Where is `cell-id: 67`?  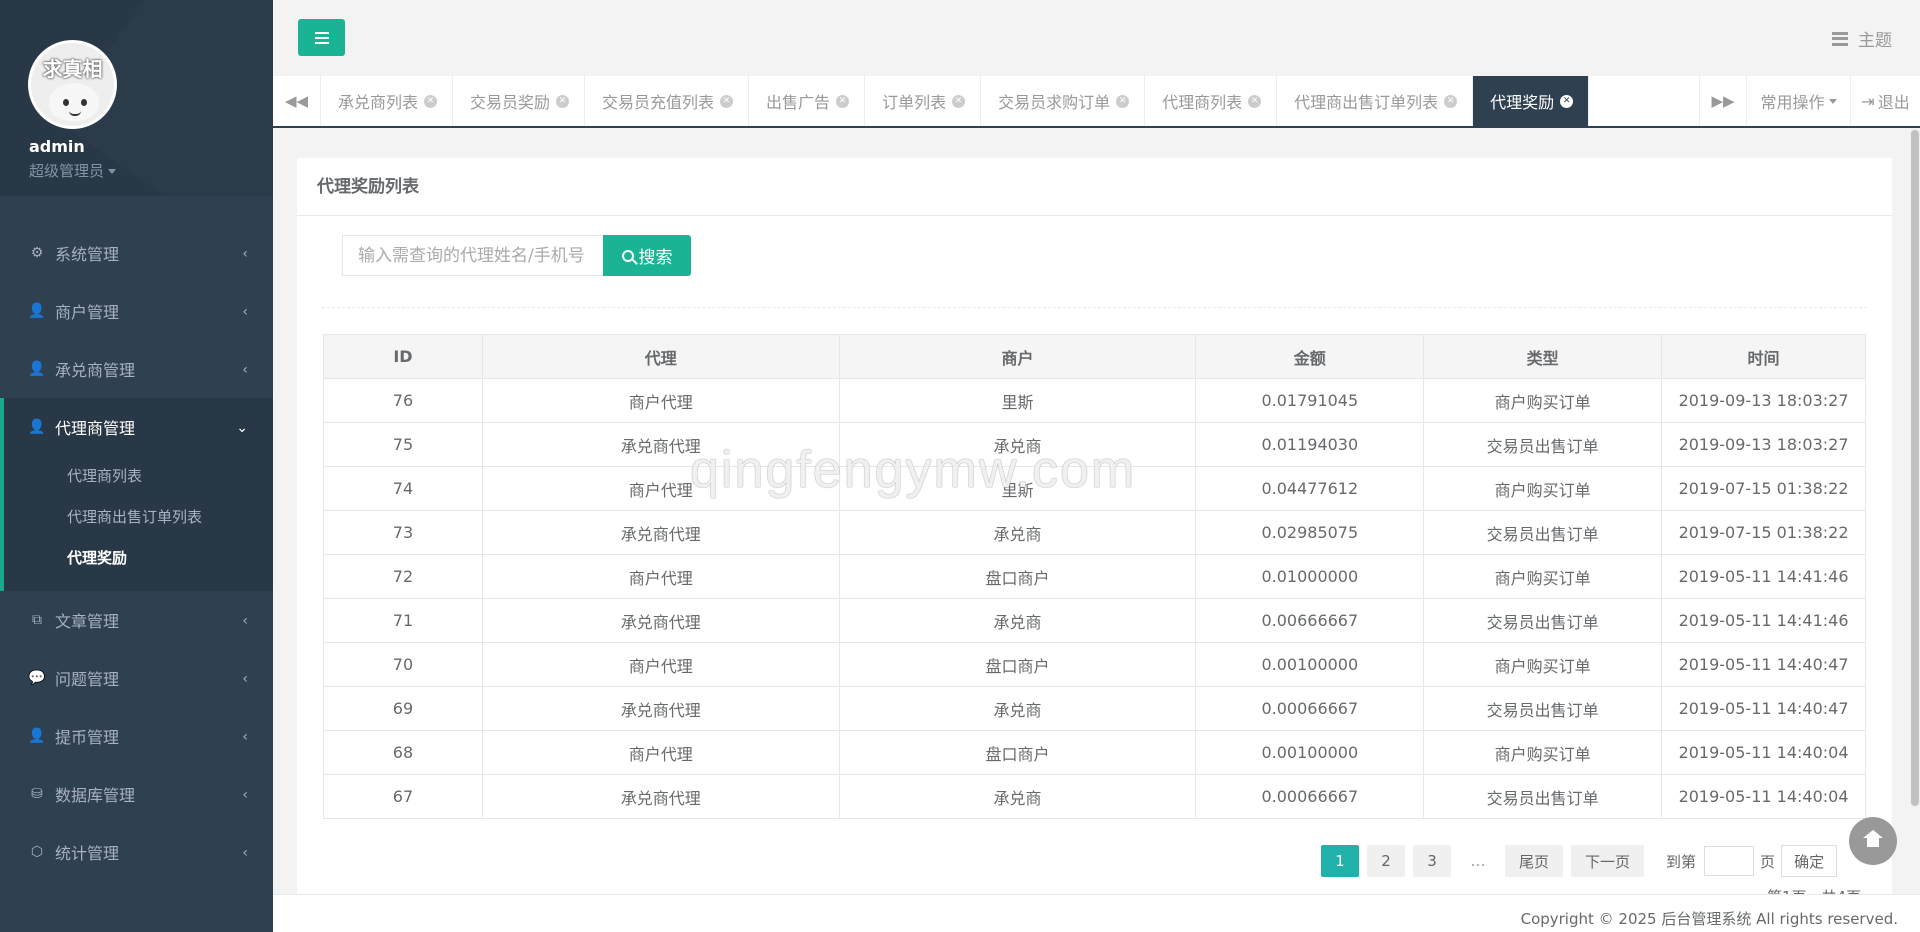 cell-id: 67 is located at coordinates (403, 796).